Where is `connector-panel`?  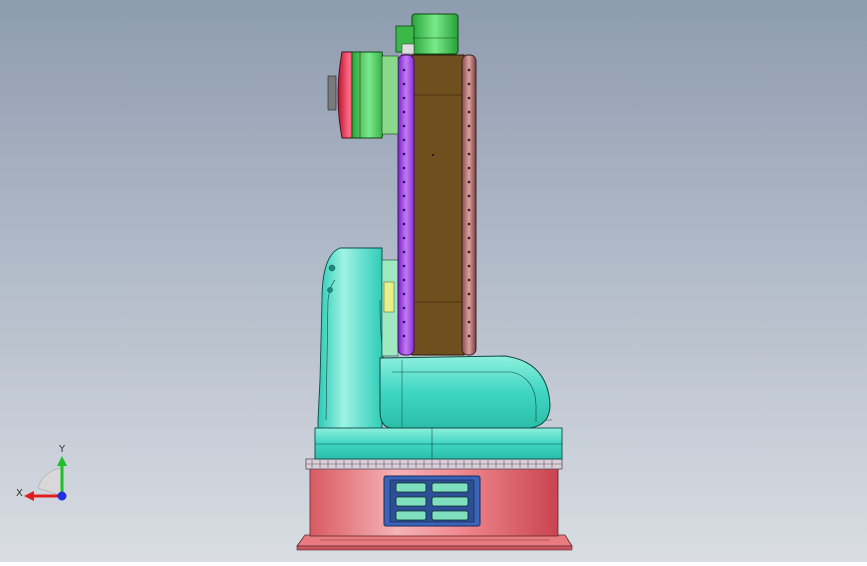
connector-panel is located at coordinates (432, 501).